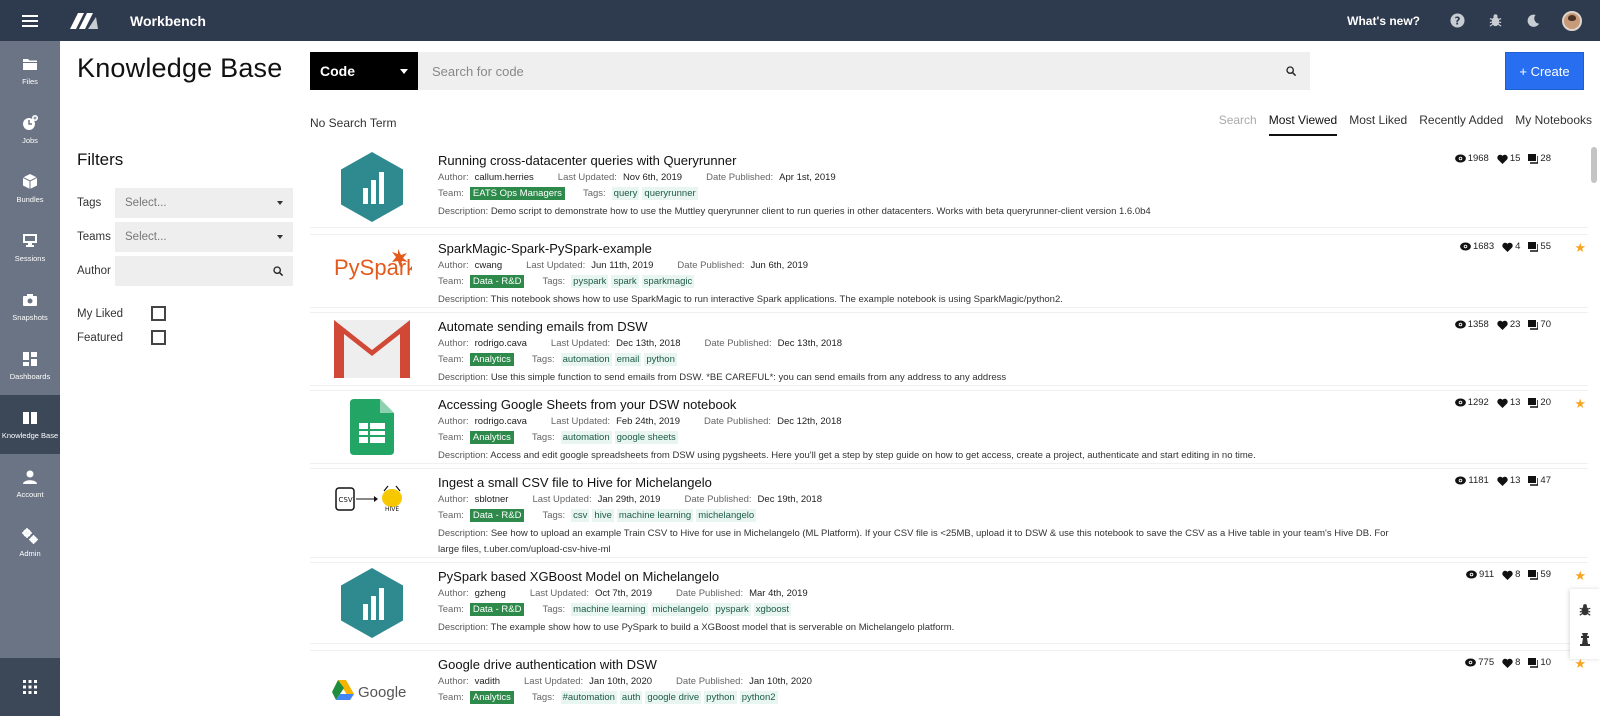 The image size is (1600, 716). What do you see at coordinates (1486, 662) in the screenshot?
I see `views-count: 775` at bounding box center [1486, 662].